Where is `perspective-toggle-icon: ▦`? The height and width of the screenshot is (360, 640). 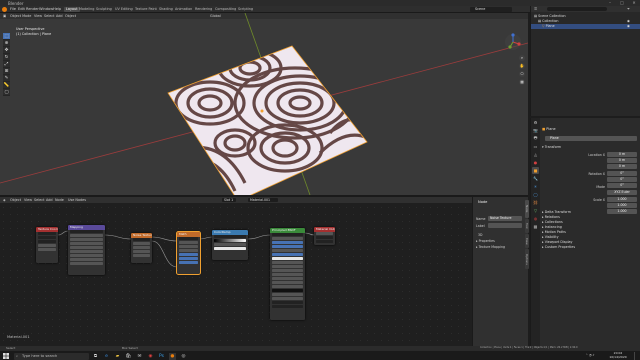 perspective-toggle-icon: ▦ is located at coordinates (522, 82).